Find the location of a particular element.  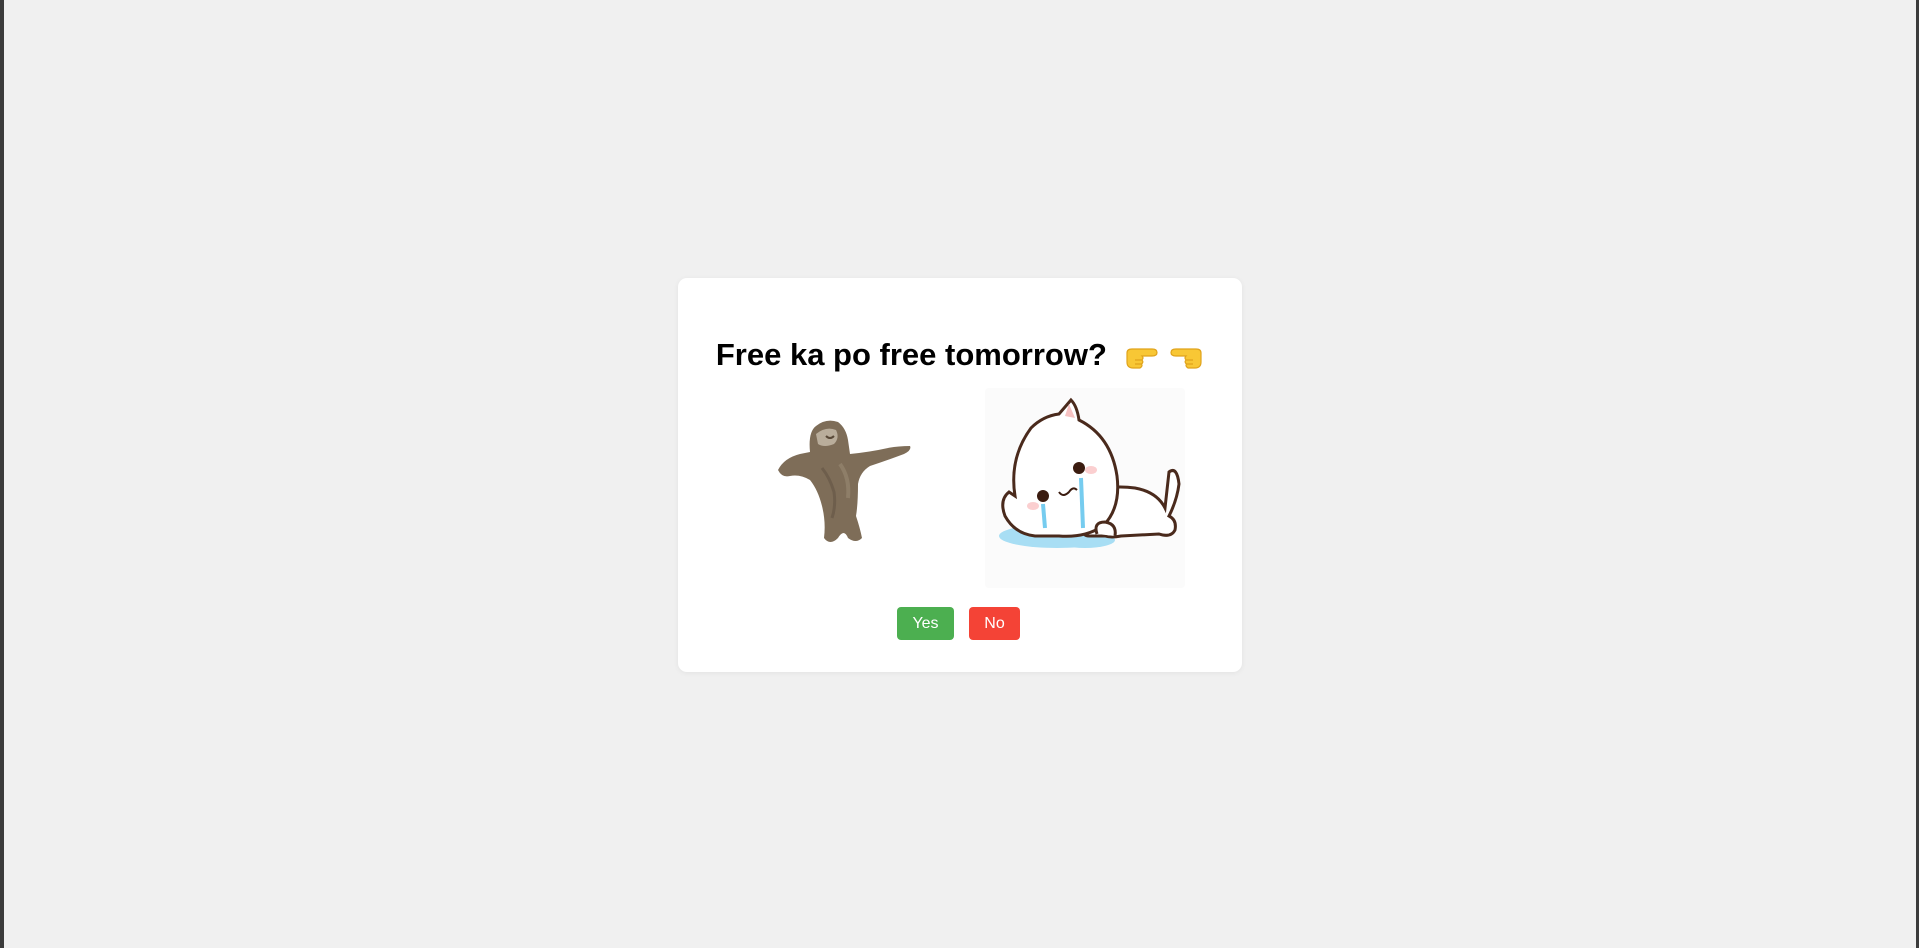

question-text: Free ka po free tomorrow? is located at coordinates (911, 354).